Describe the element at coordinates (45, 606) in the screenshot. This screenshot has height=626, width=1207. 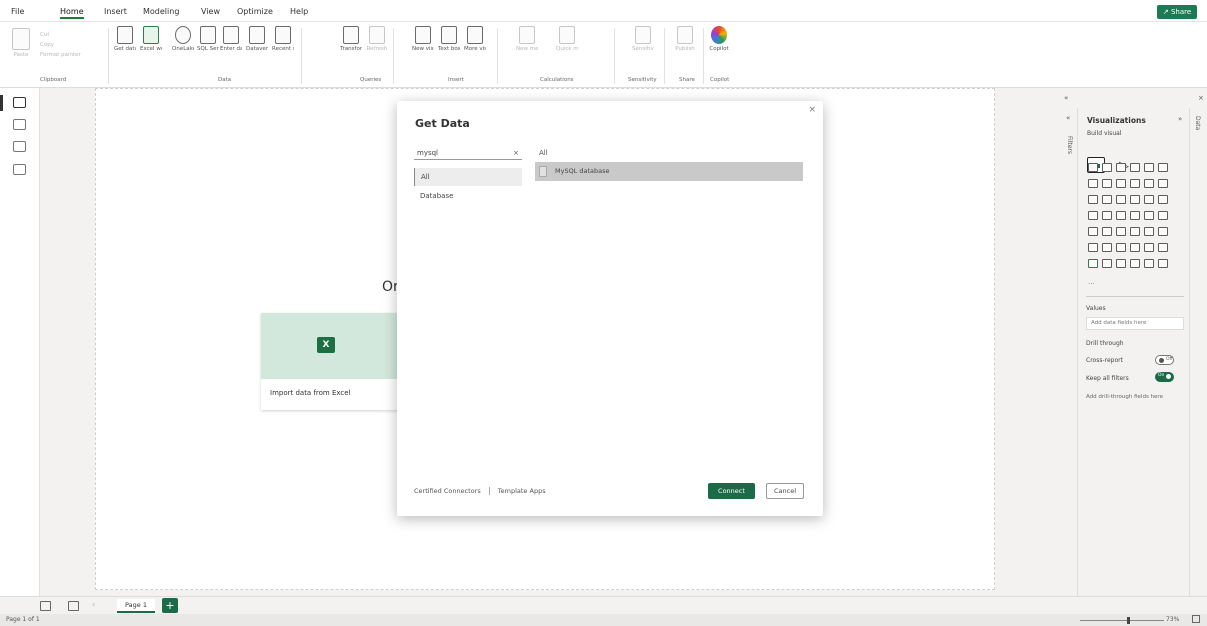
I see `page-view-icon` at that location.